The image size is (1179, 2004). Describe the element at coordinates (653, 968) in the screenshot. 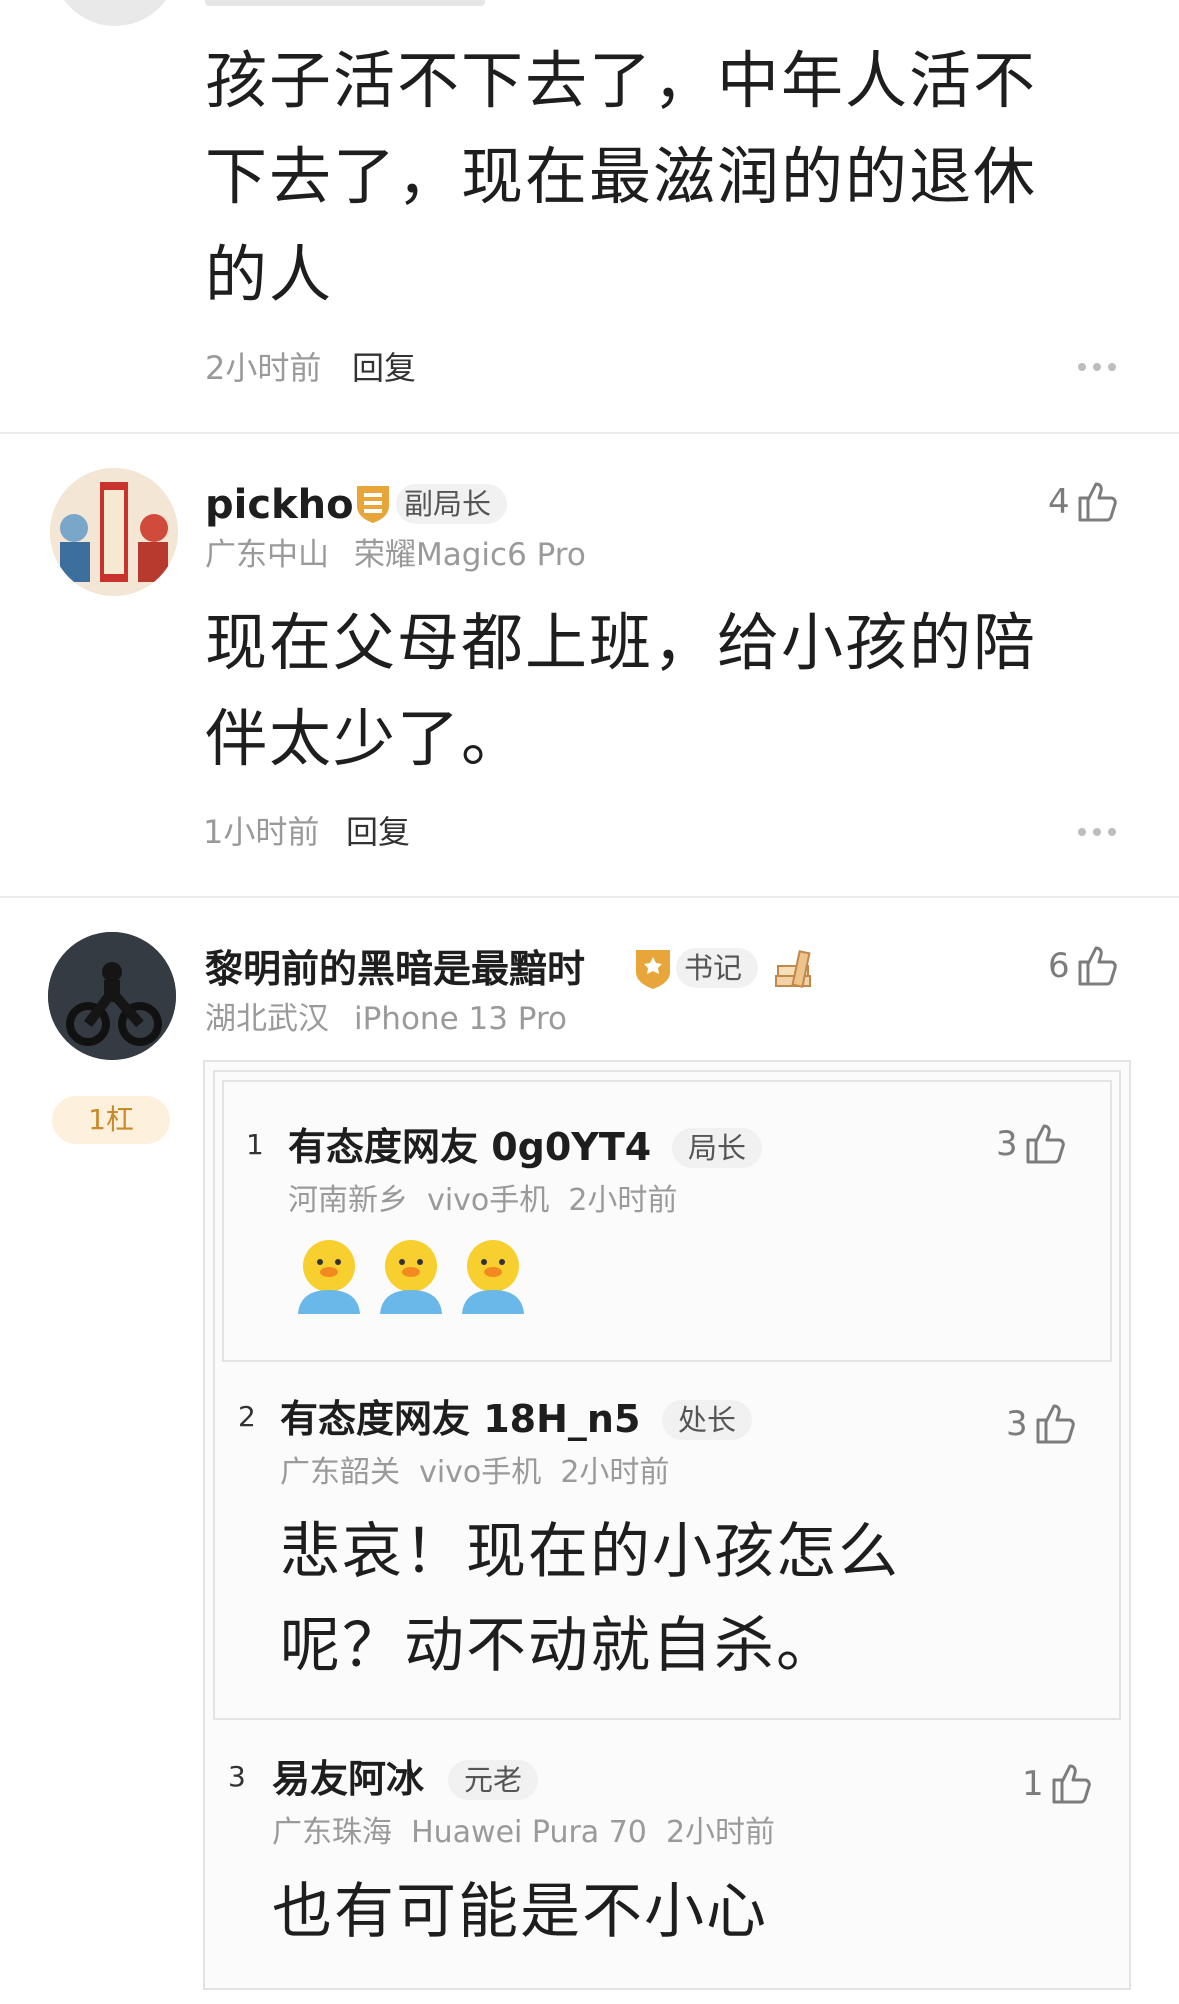

I see `star-rank-icon` at that location.